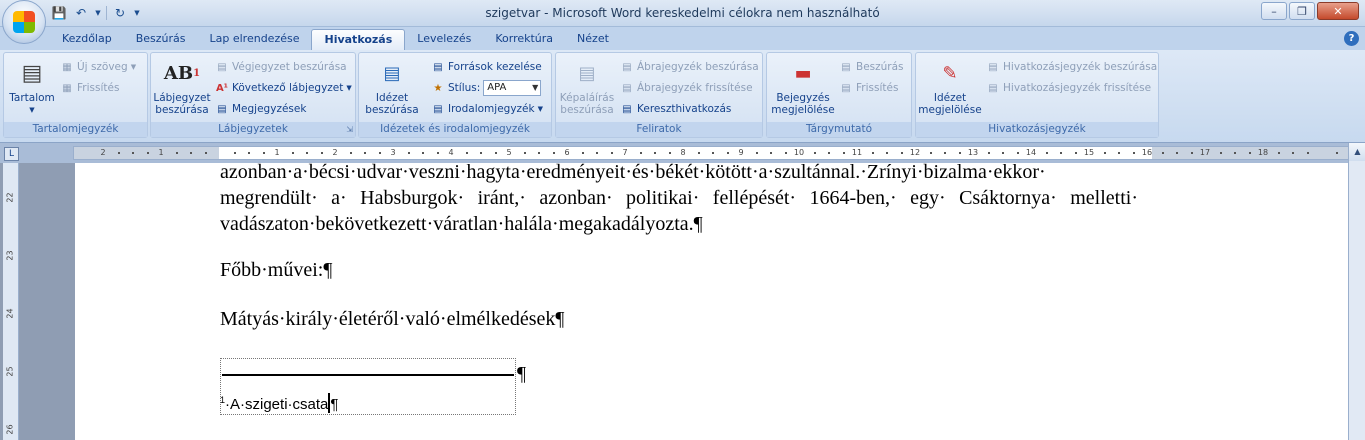  I want to click on work-title-1-text: Mátyás·király·életéről·való·elmélkedések, so click(388, 319).